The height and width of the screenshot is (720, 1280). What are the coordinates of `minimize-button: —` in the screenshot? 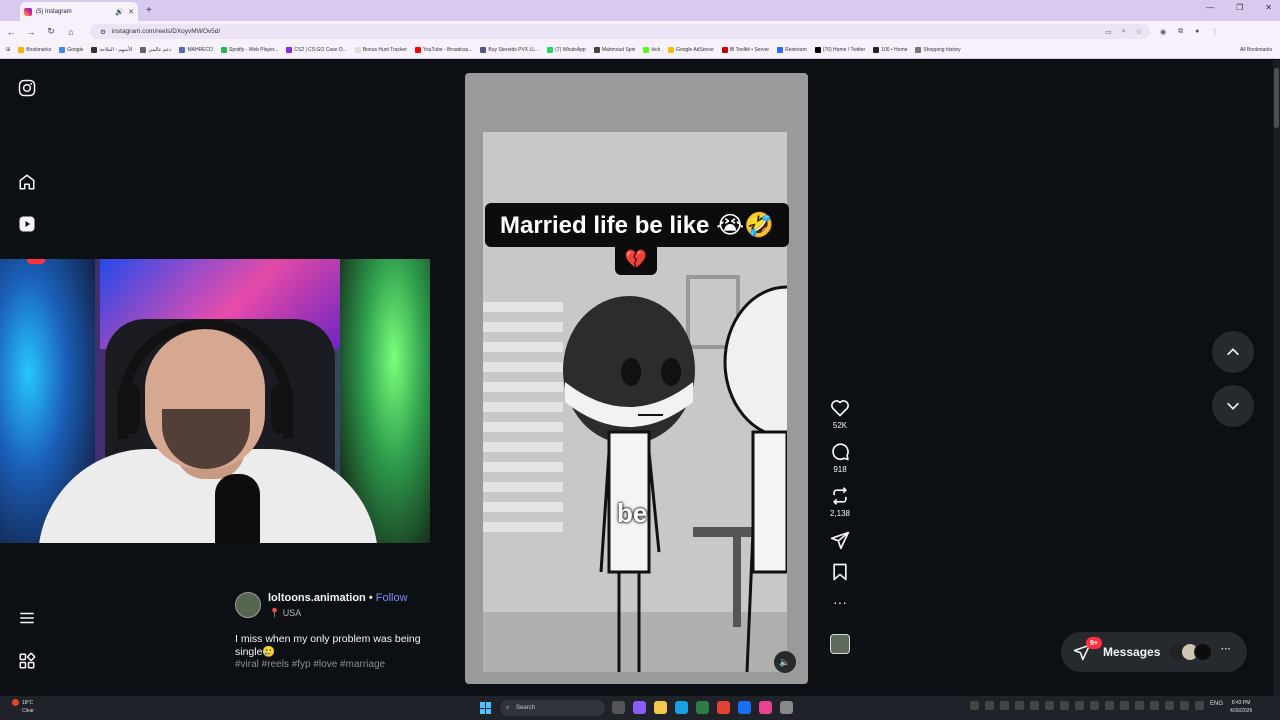 It's located at (1210, 7).